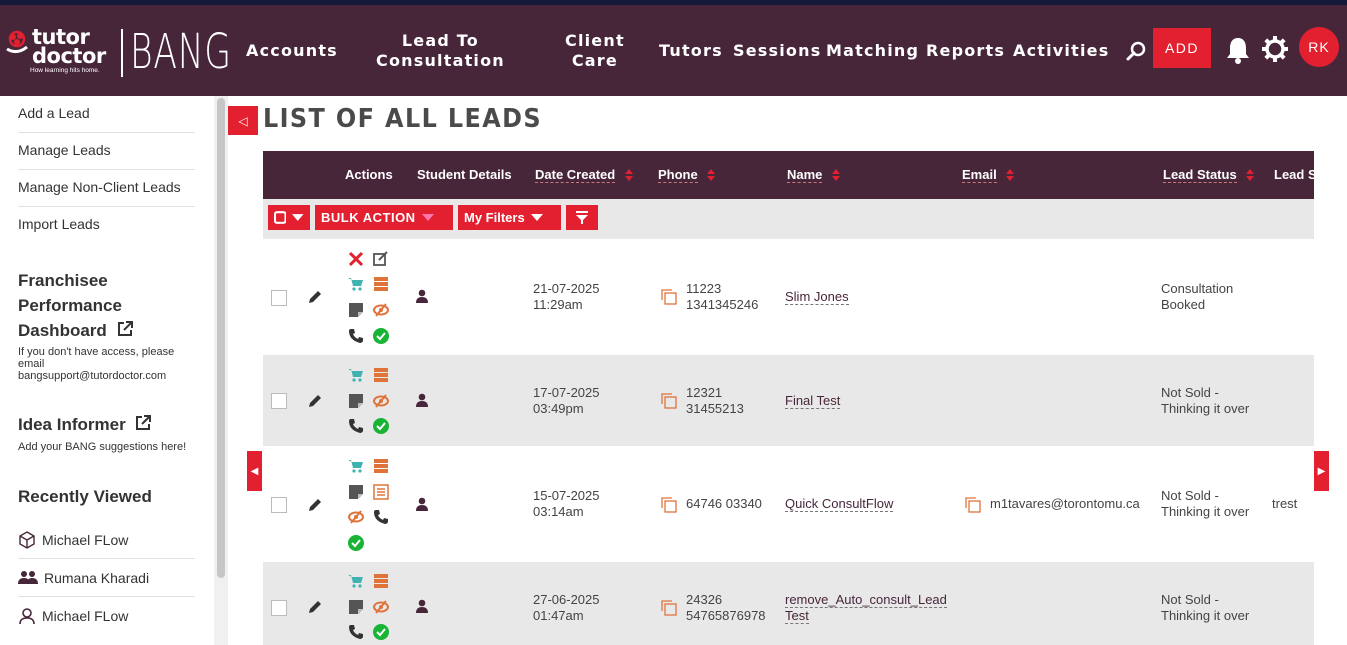  Describe the element at coordinates (839, 504) in the screenshot. I see `lead-name-link: Quick ConsultFlow` at that location.